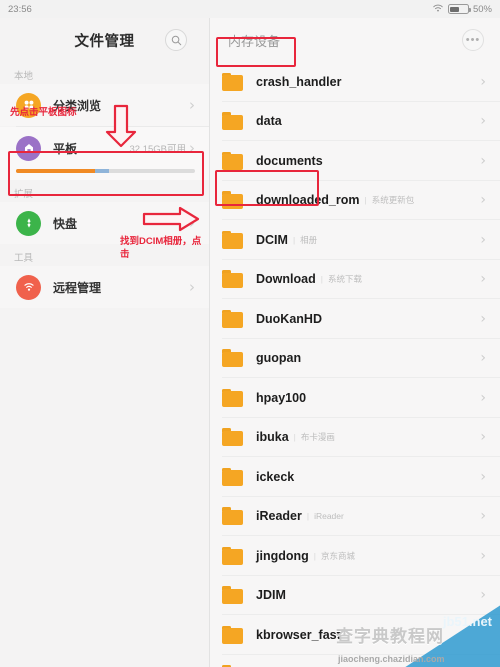 This screenshot has width=500, height=667. Describe the element at coordinates (298, 634) in the screenshot. I see `file-name: kbrowser_fast` at that location.